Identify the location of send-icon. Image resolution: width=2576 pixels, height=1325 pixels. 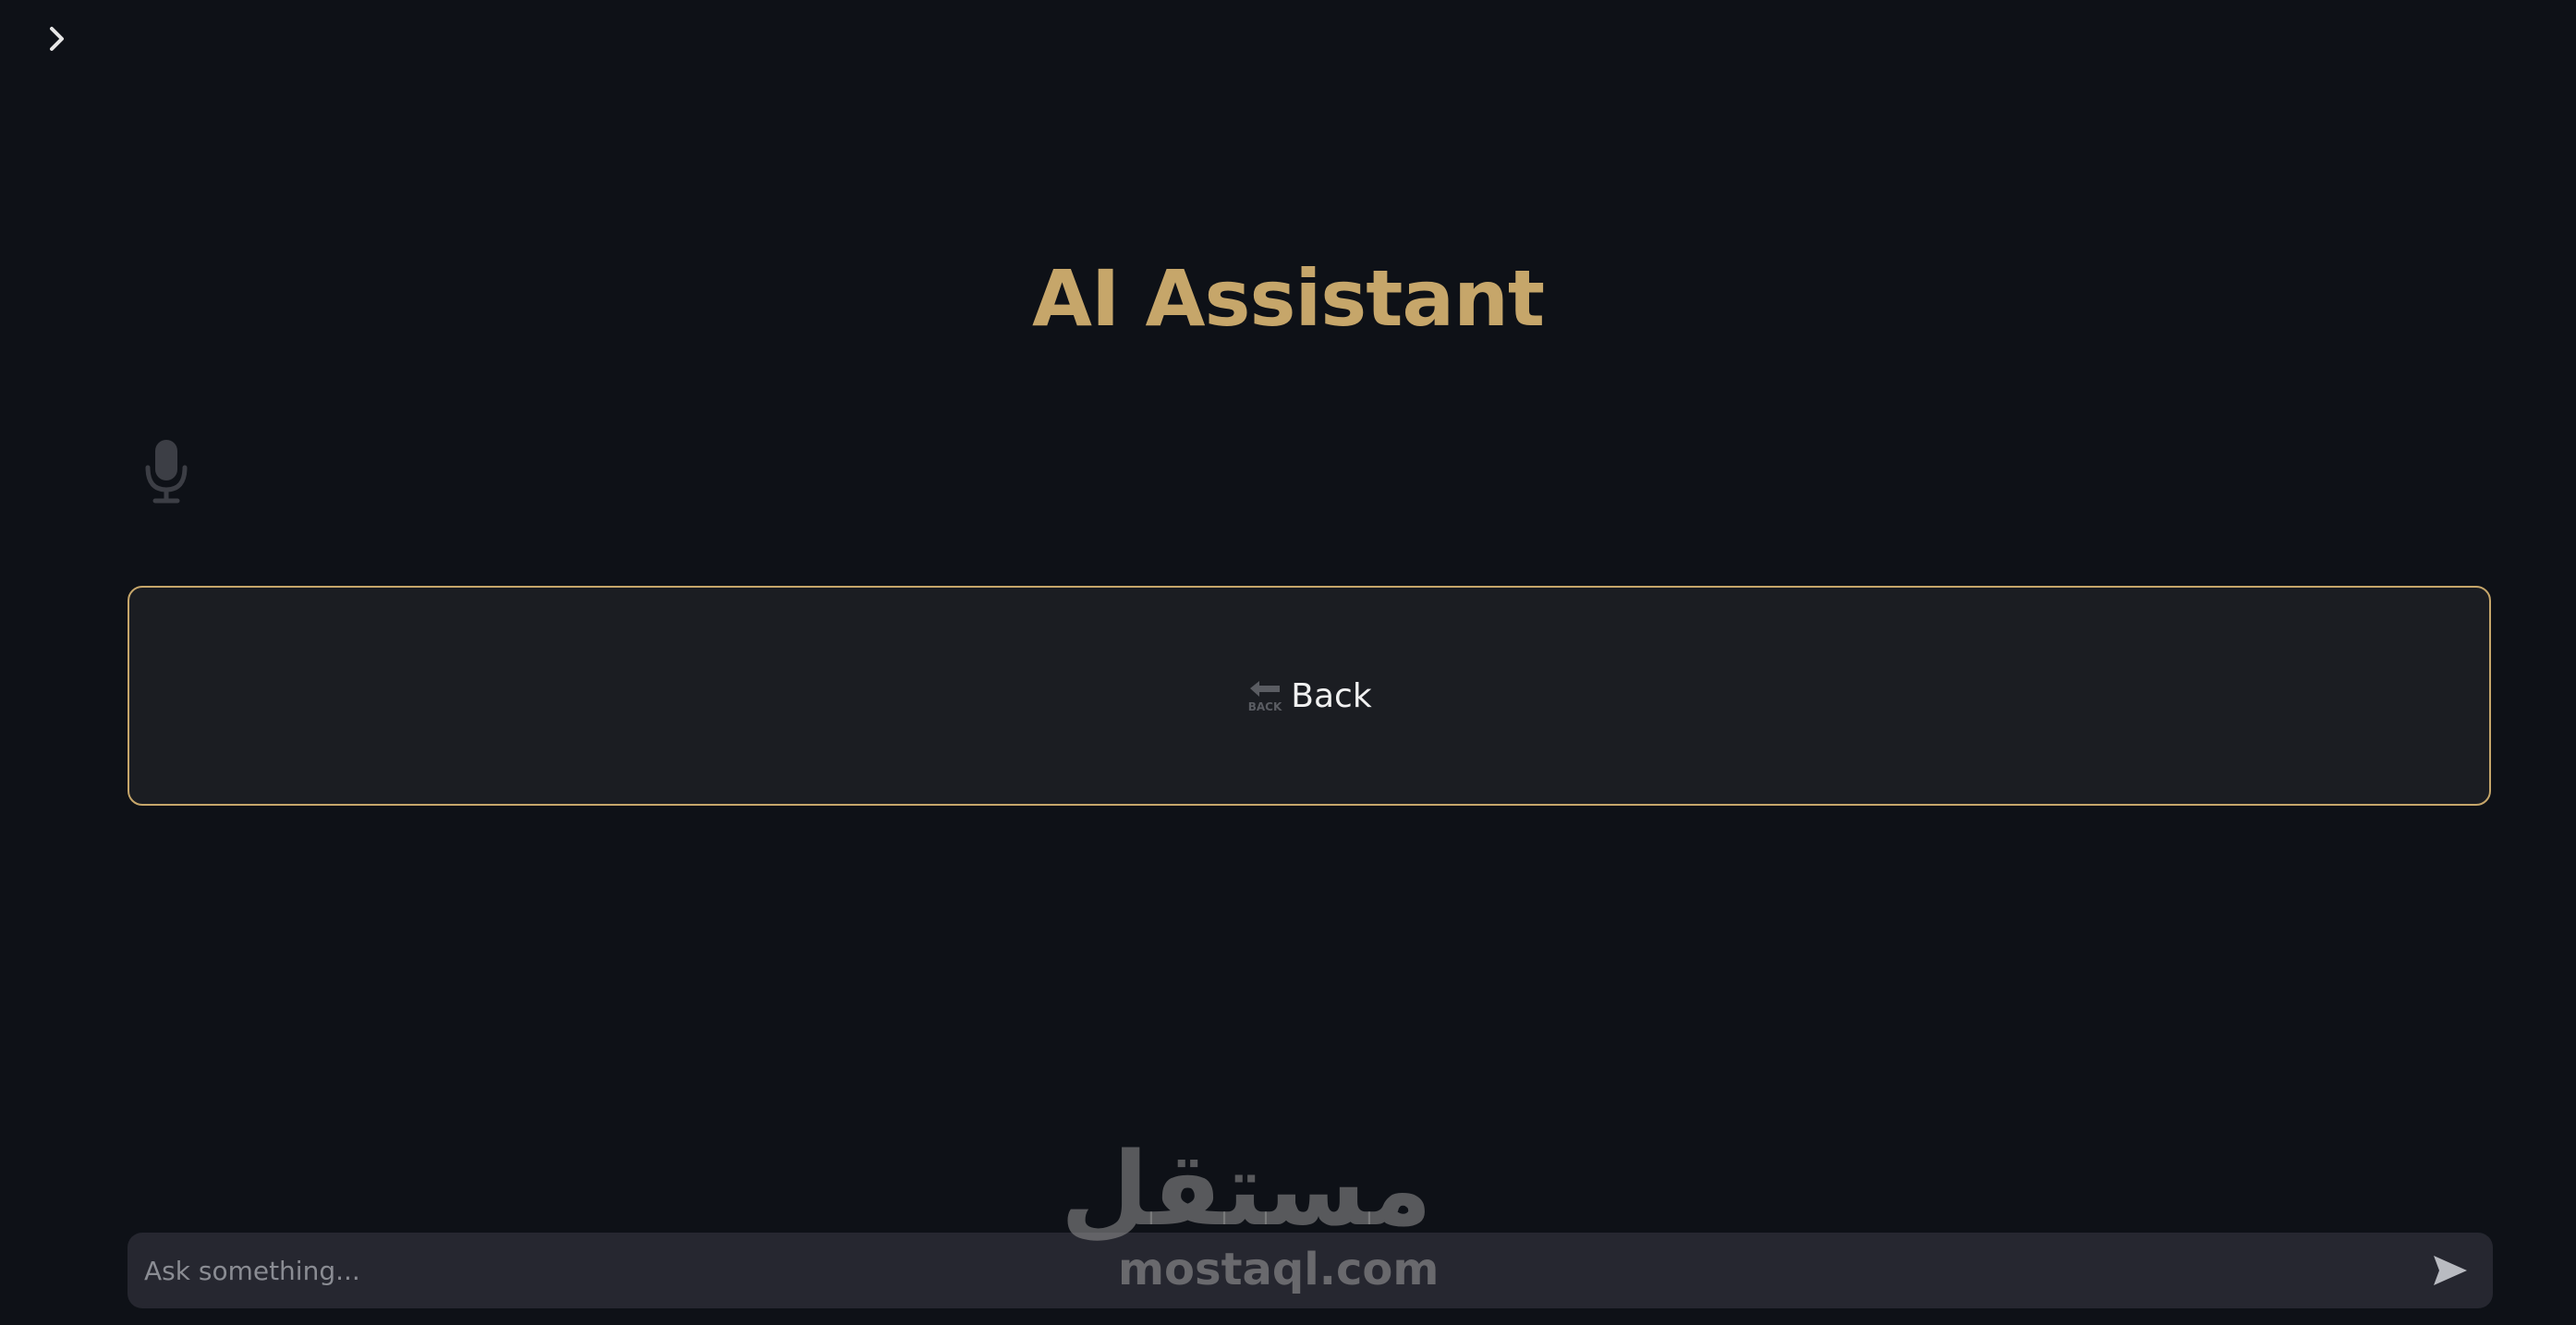
(2450, 1270).